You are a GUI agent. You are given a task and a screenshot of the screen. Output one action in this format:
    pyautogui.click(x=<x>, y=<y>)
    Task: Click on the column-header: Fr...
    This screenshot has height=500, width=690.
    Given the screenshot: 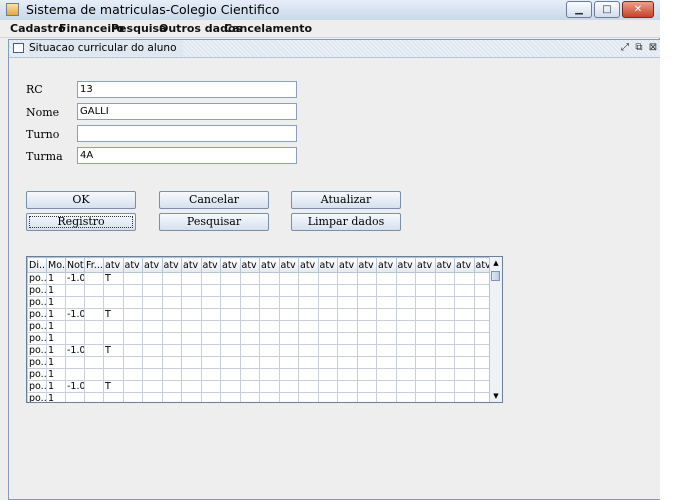 What is the action you would take?
    pyautogui.click(x=94, y=265)
    